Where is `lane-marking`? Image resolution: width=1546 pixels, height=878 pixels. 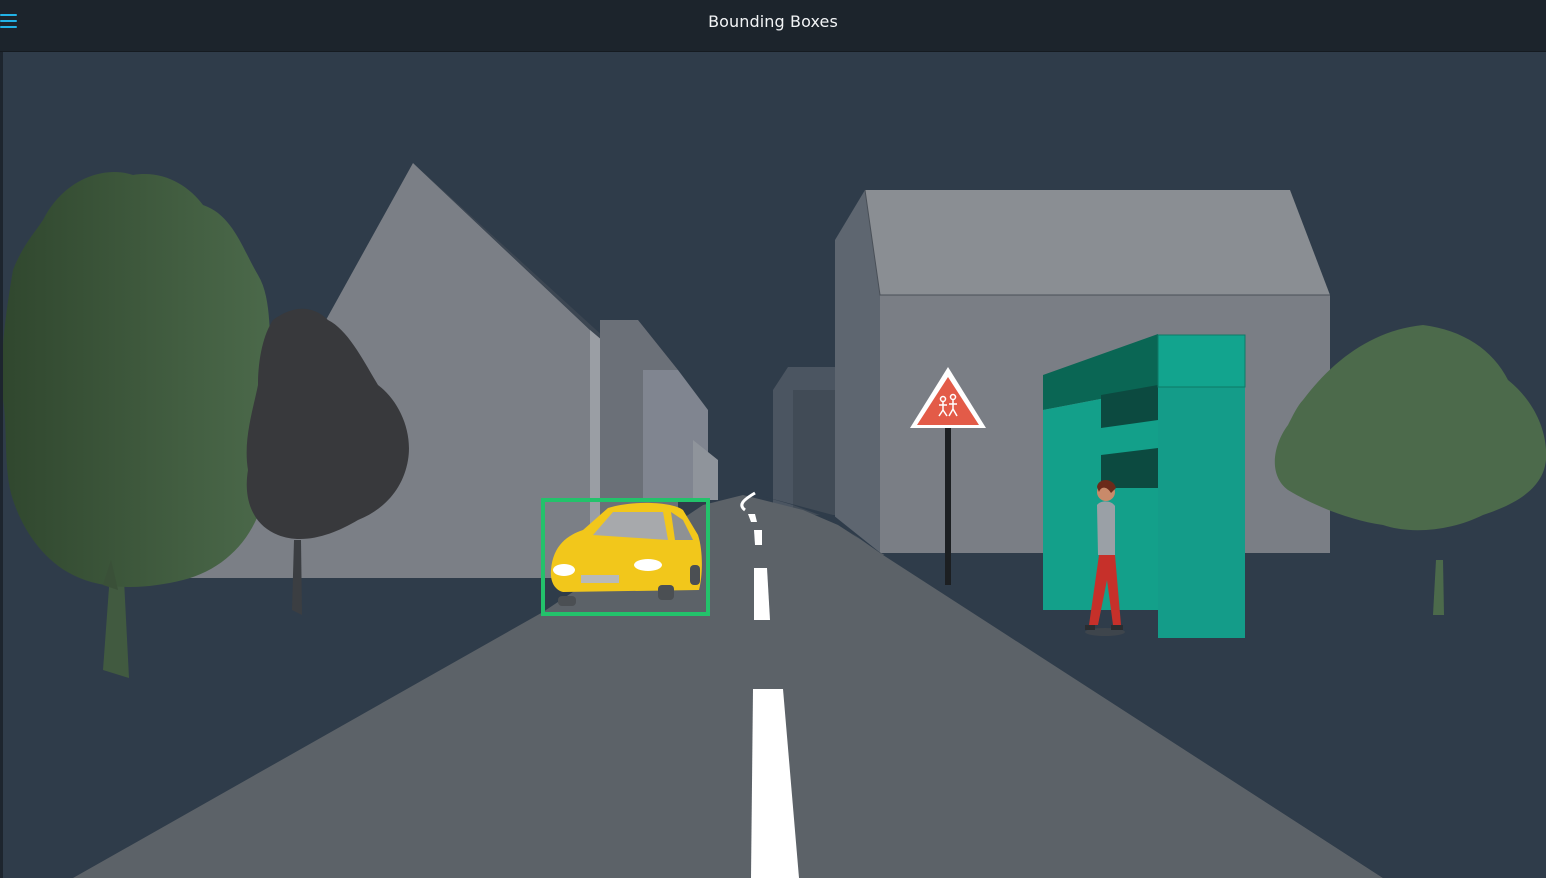
lane-marking is located at coordinates (758, 537).